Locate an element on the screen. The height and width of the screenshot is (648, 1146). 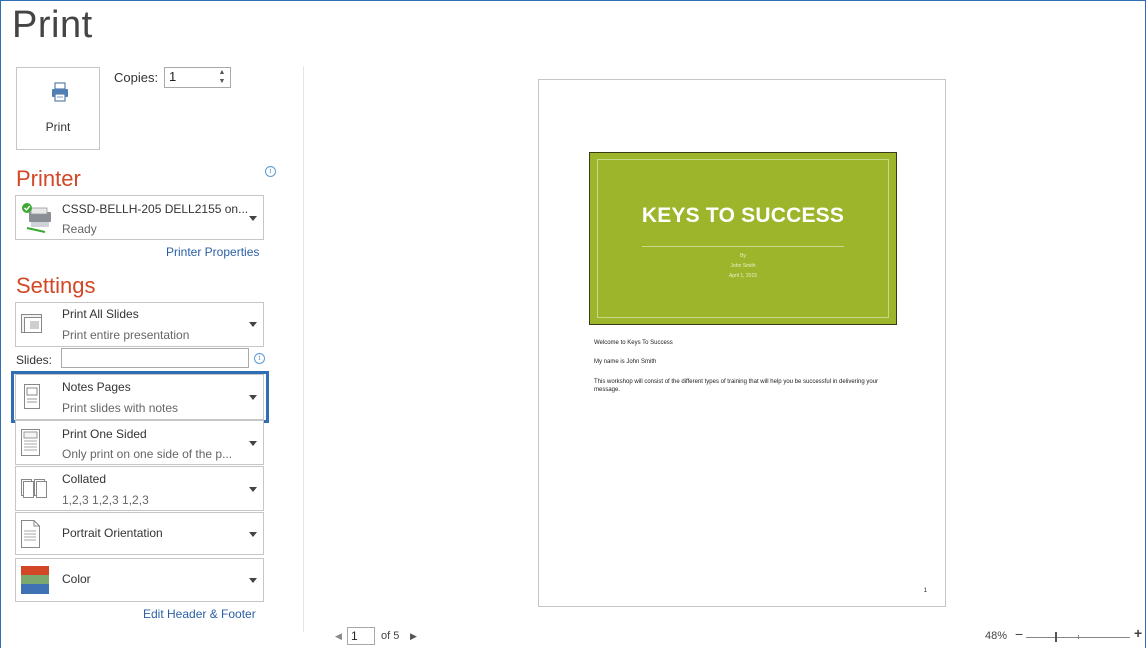
slide-border is located at coordinates (743, 238).